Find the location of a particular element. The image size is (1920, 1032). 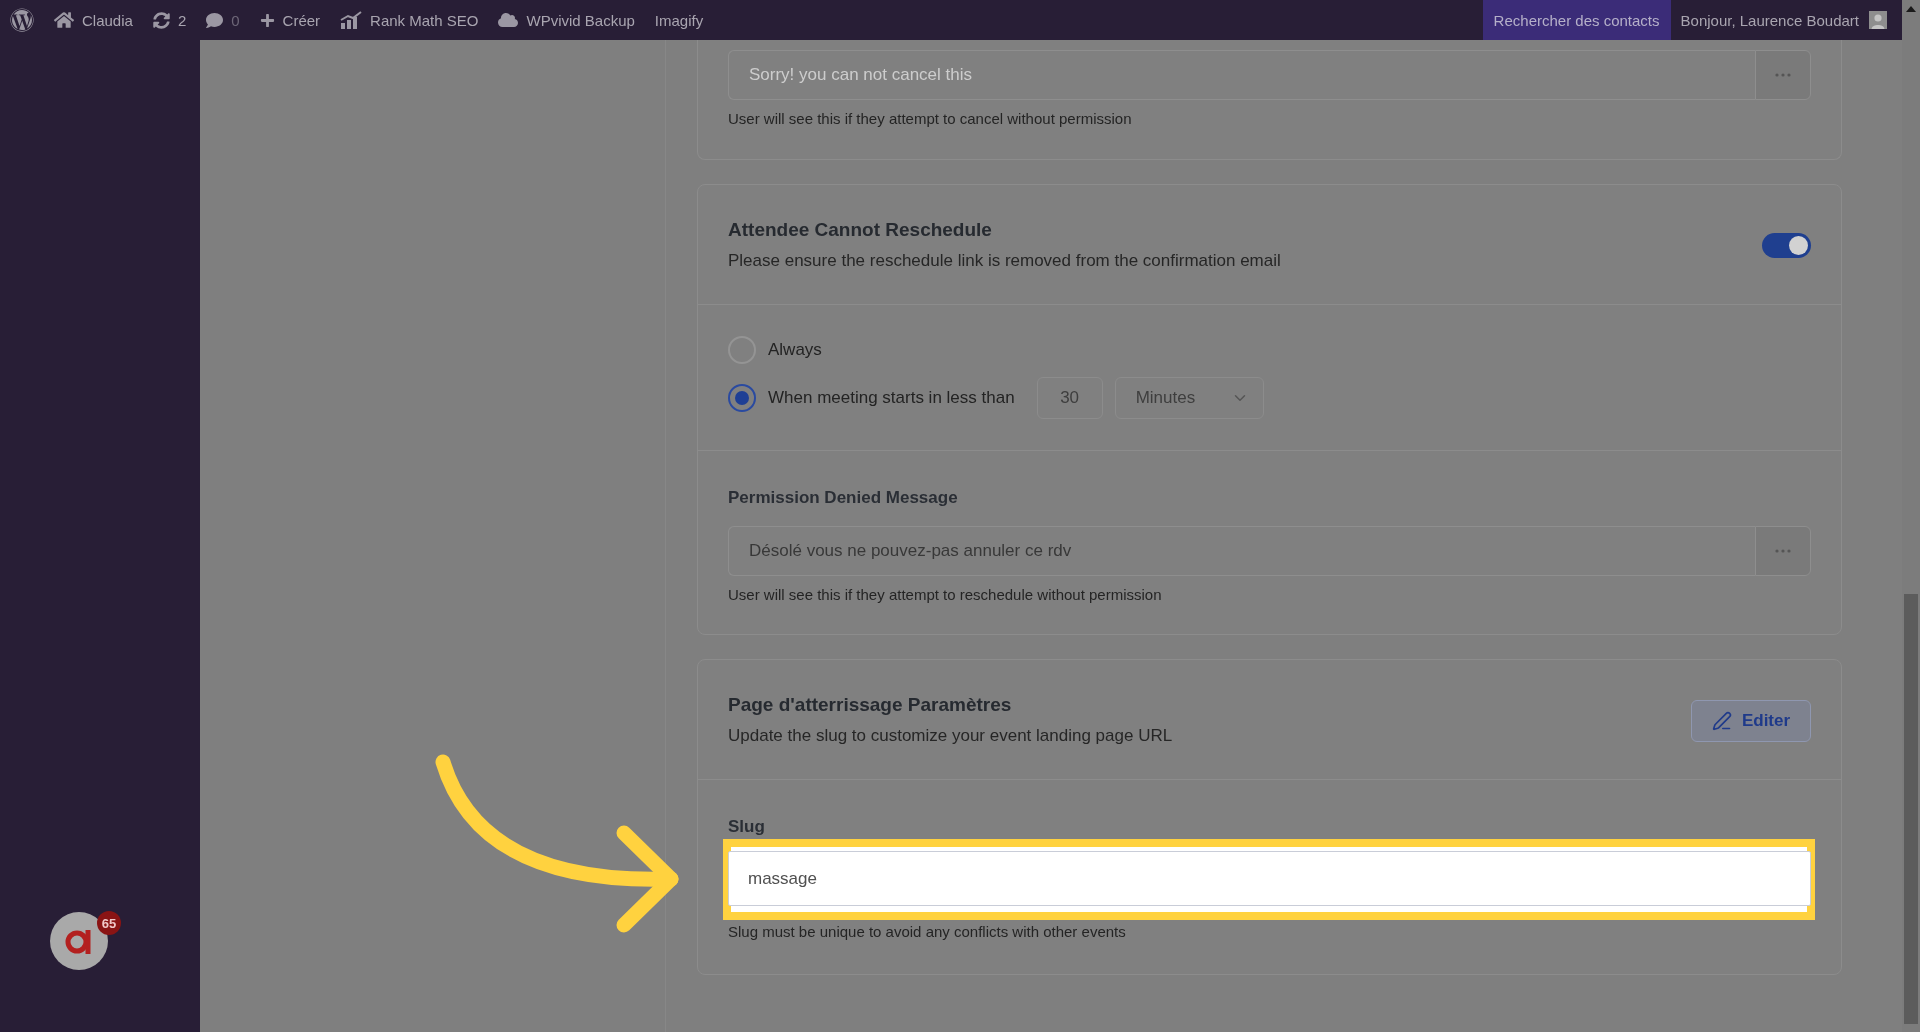

backup-menu-link: WPvivid Backup is located at coordinates (566, 20).